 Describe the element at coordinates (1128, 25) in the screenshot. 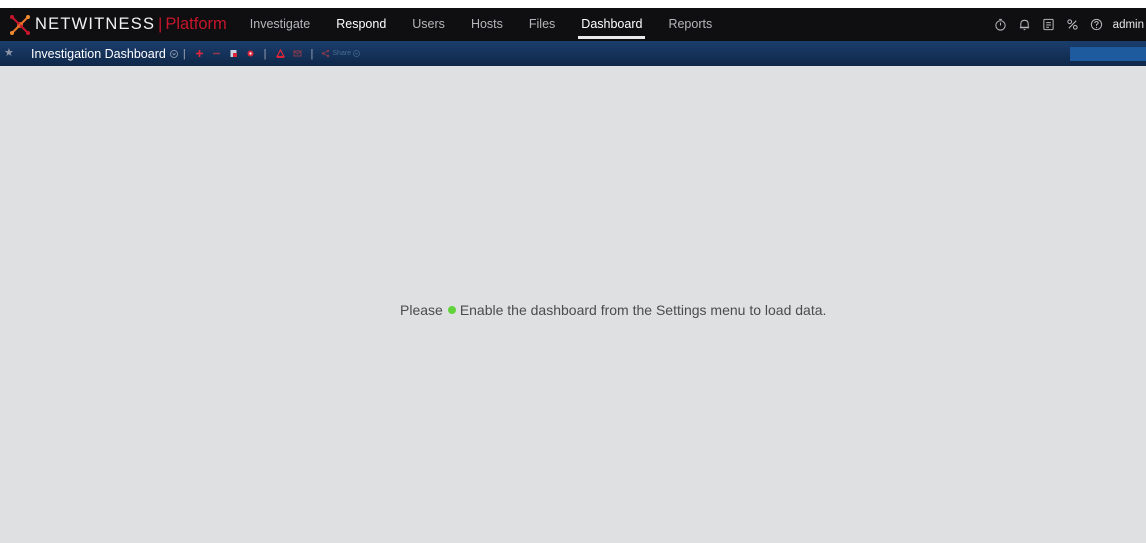

I see `user-menu: admin` at that location.